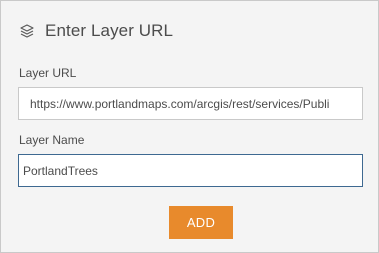 The height and width of the screenshot is (253, 379). What do you see at coordinates (190, 103) in the screenshot?
I see `layer-url-input` at bounding box center [190, 103].